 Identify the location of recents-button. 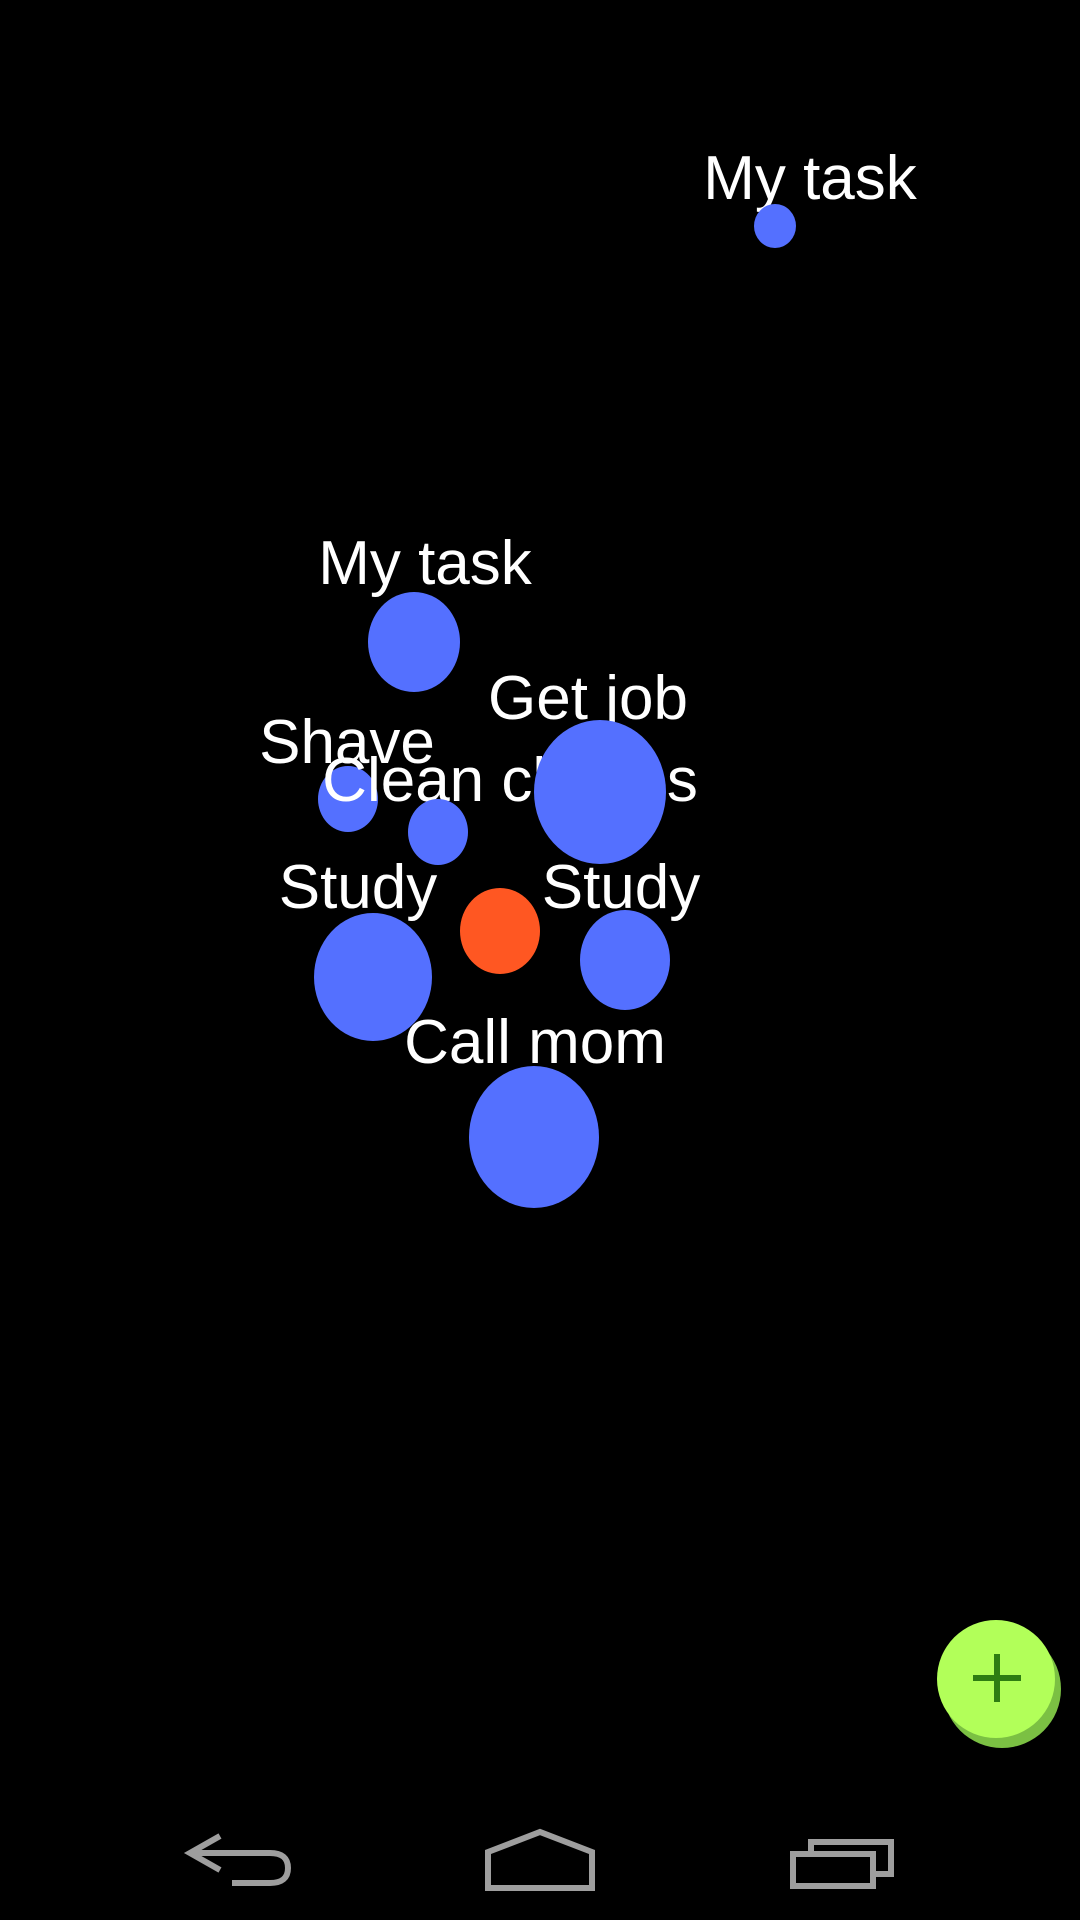
(845, 1860).